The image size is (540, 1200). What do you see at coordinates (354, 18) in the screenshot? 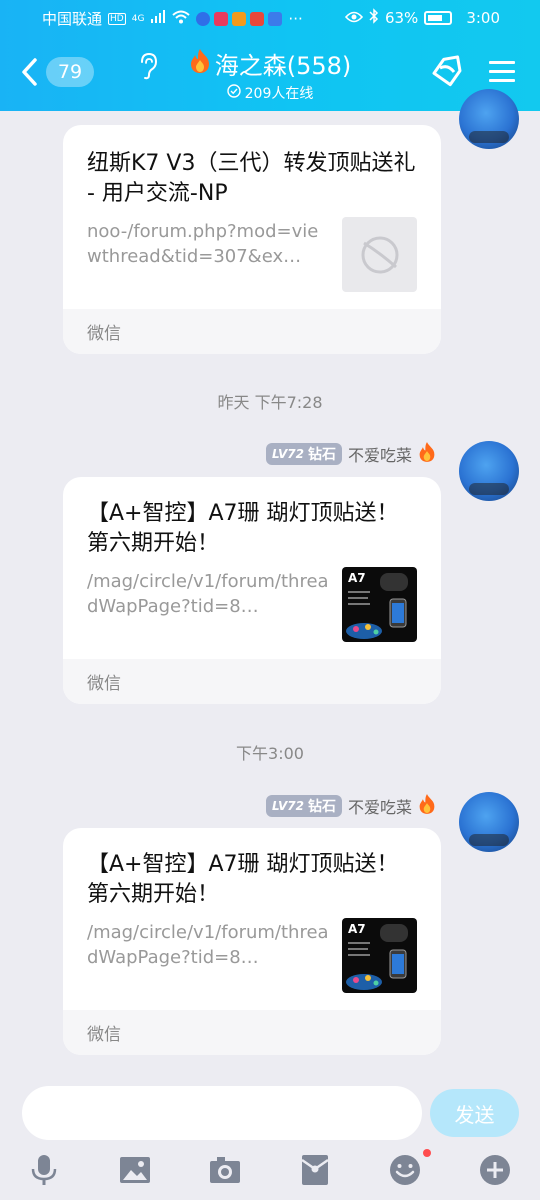
I see `eye-icon` at bounding box center [354, 18].